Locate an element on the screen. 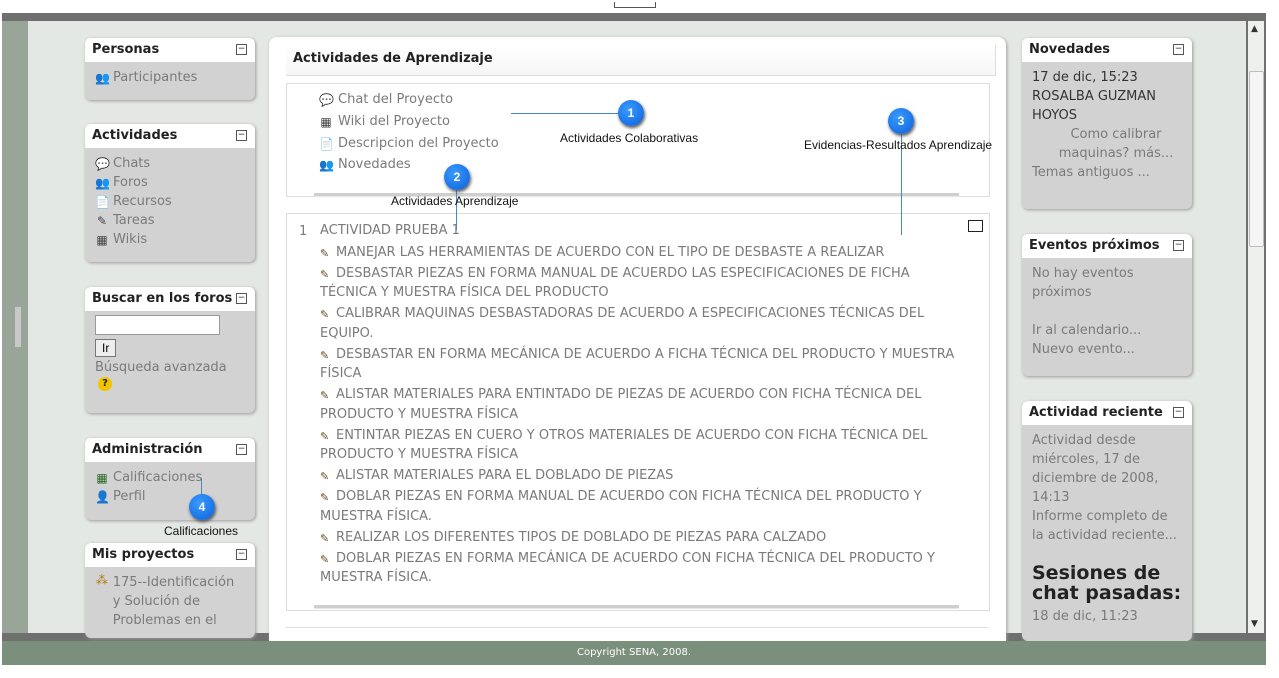  block-administracion: Administración − ▦ Calificaciones 👤 Perfil is located at coordinates (170, 479).